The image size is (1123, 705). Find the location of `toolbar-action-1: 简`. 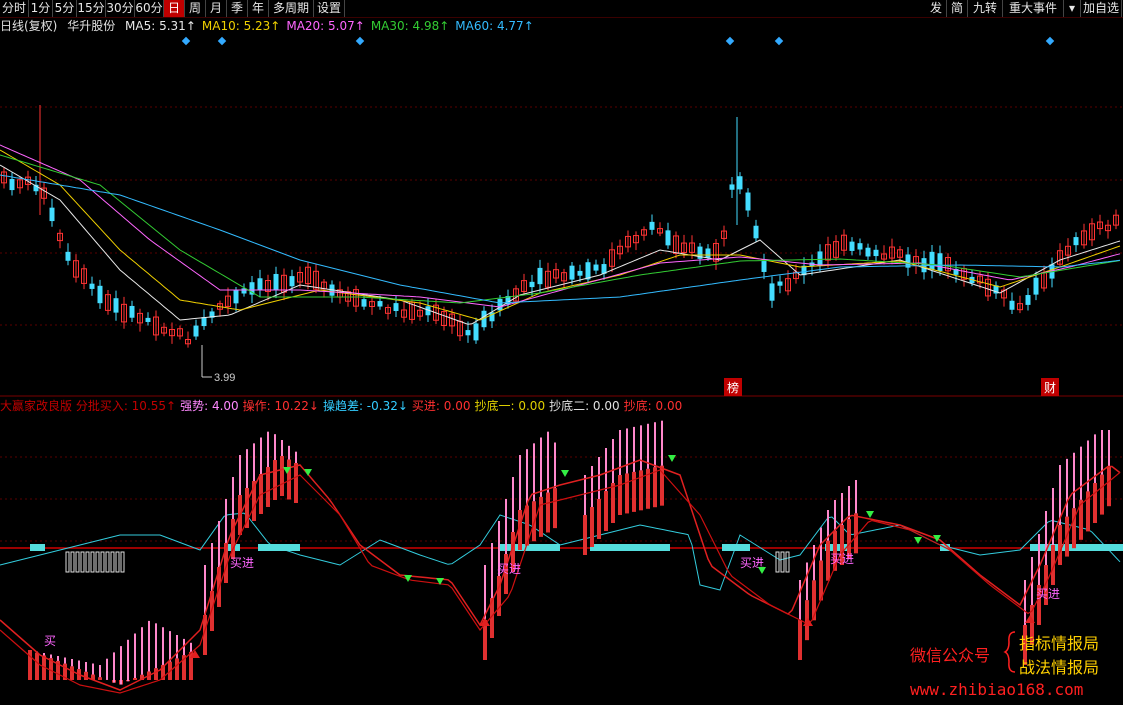

toolbar-action-1: 简 is located at coordinates (957, 8).